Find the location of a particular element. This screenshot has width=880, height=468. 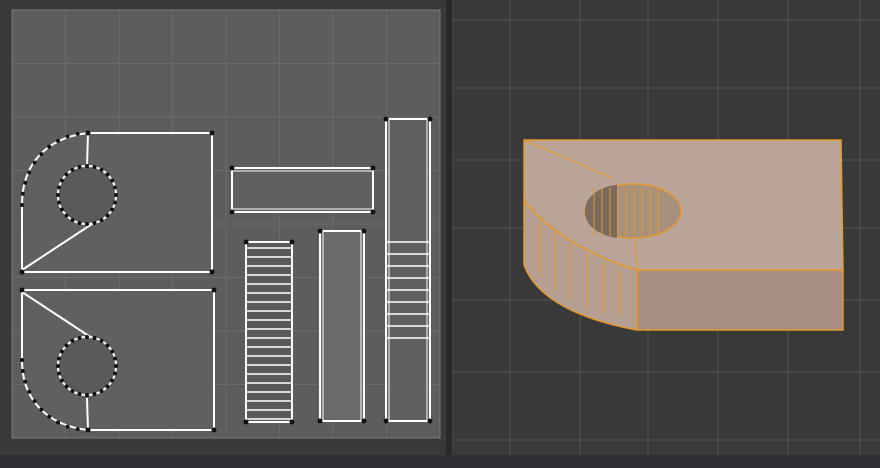

uv-island-hole-wall is located at coordinates (269, 332).